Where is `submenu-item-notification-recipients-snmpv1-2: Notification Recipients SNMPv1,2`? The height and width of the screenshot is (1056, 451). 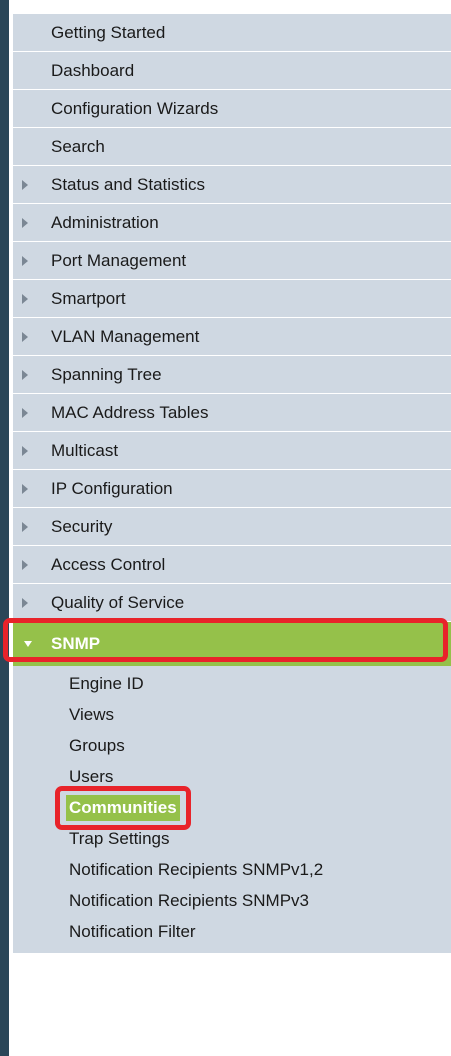 submenu-item-notification-recipients-snmpv1-2: Notification Recipients SNMPv1,2 is located at coordinates (232, 869).